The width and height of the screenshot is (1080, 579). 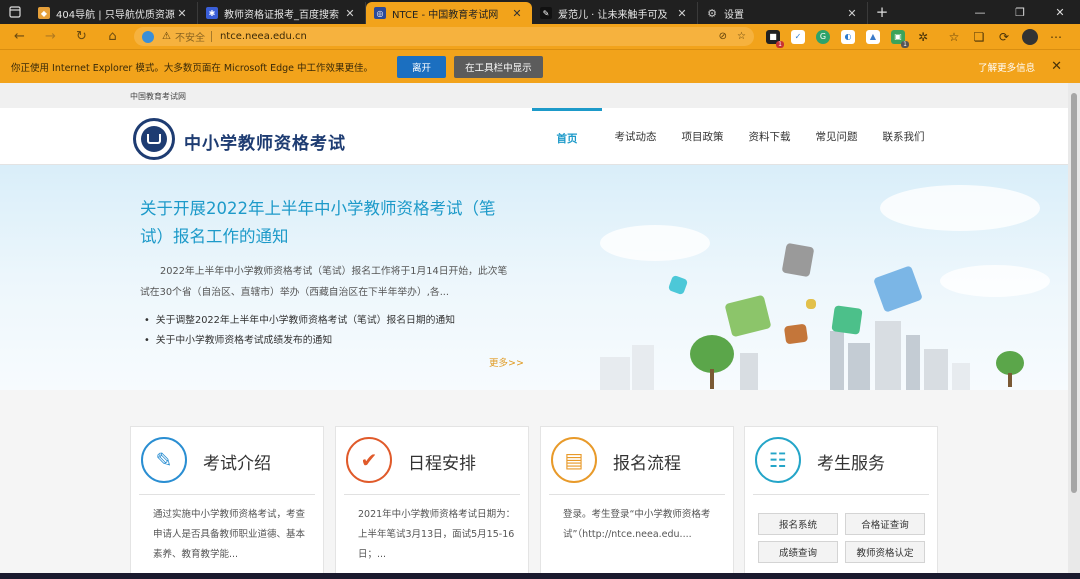 I want to click on address-bar: ⚠ 不安全 ntce.neea.edu.cn ⊘ ☆, so click(x=444, y=36).